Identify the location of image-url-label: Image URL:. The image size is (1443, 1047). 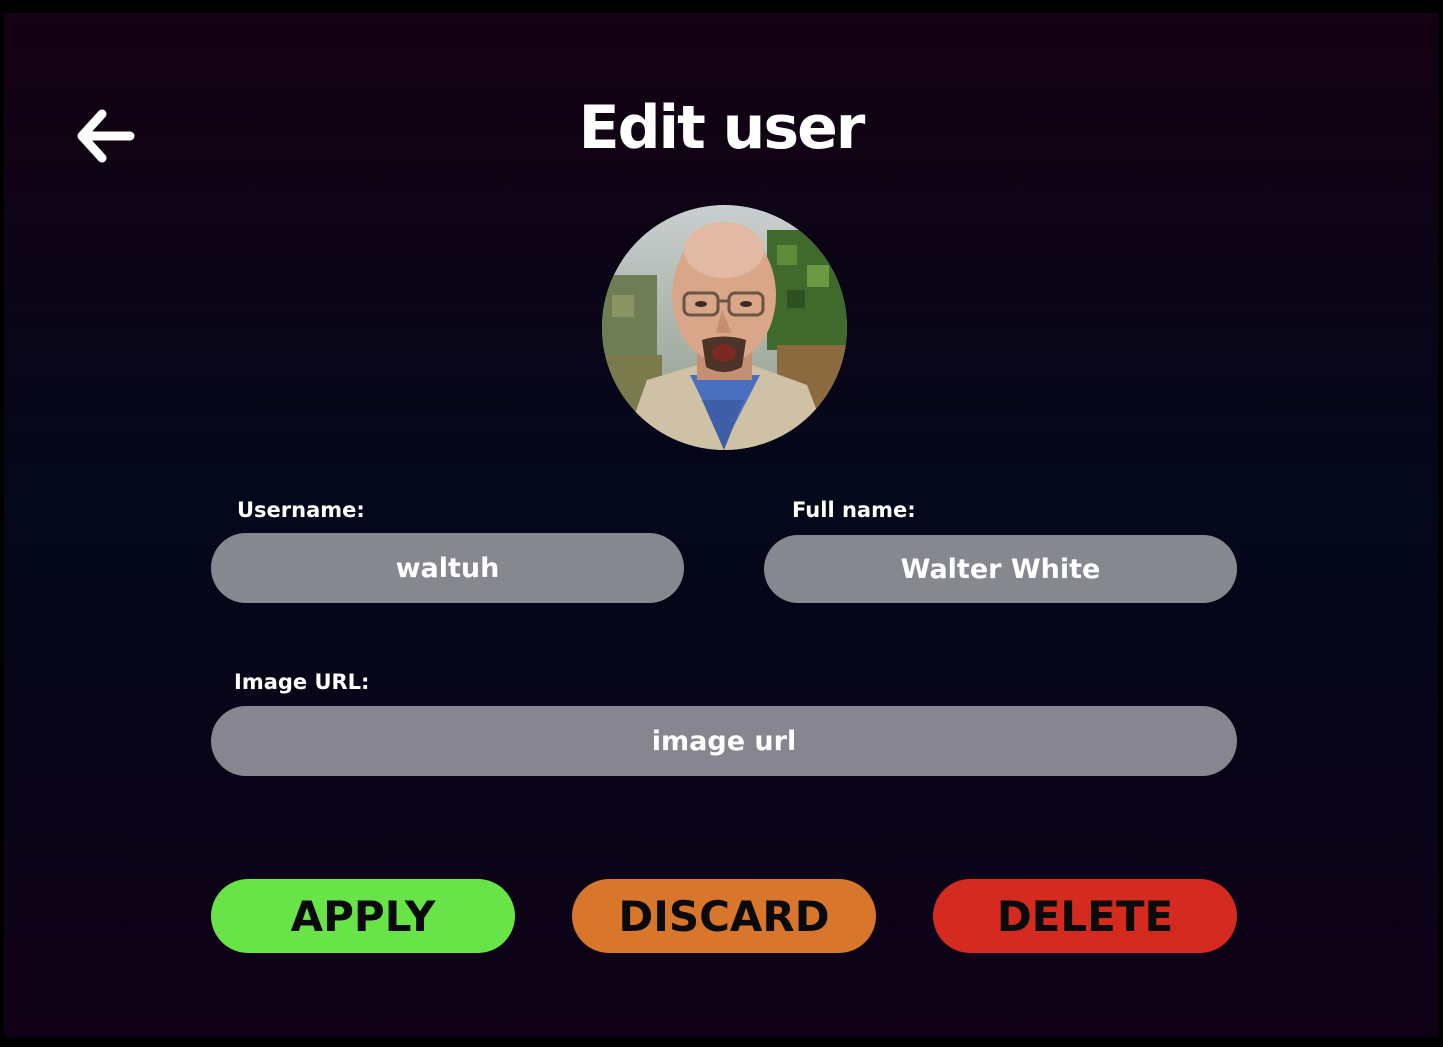
(302, 682).